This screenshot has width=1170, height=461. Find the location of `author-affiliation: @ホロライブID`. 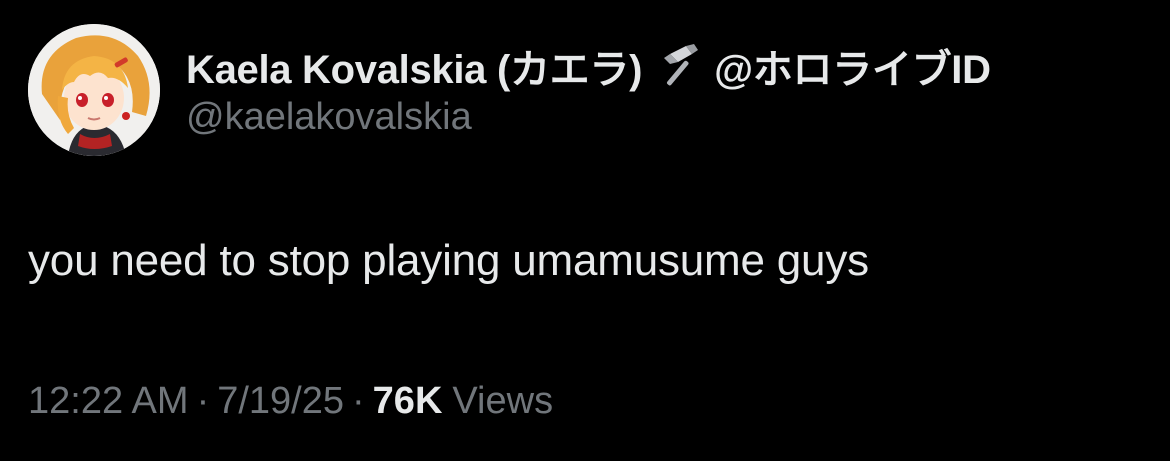

author-affiliation: @ホロライブID is located at coordinates (852, 66).